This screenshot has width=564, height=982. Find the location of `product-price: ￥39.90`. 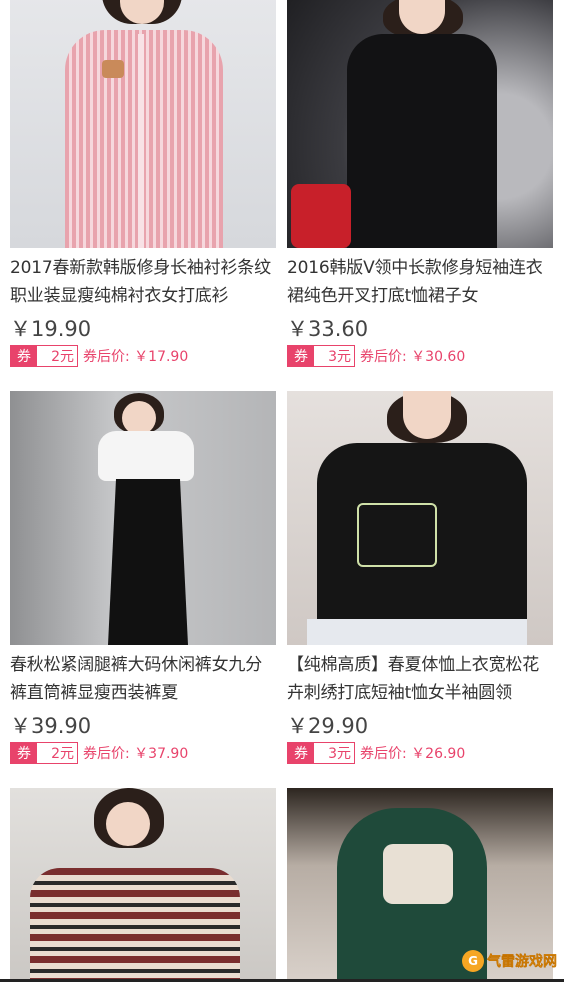

product-price: ￥39.90 is located at coordinates (51, 726).